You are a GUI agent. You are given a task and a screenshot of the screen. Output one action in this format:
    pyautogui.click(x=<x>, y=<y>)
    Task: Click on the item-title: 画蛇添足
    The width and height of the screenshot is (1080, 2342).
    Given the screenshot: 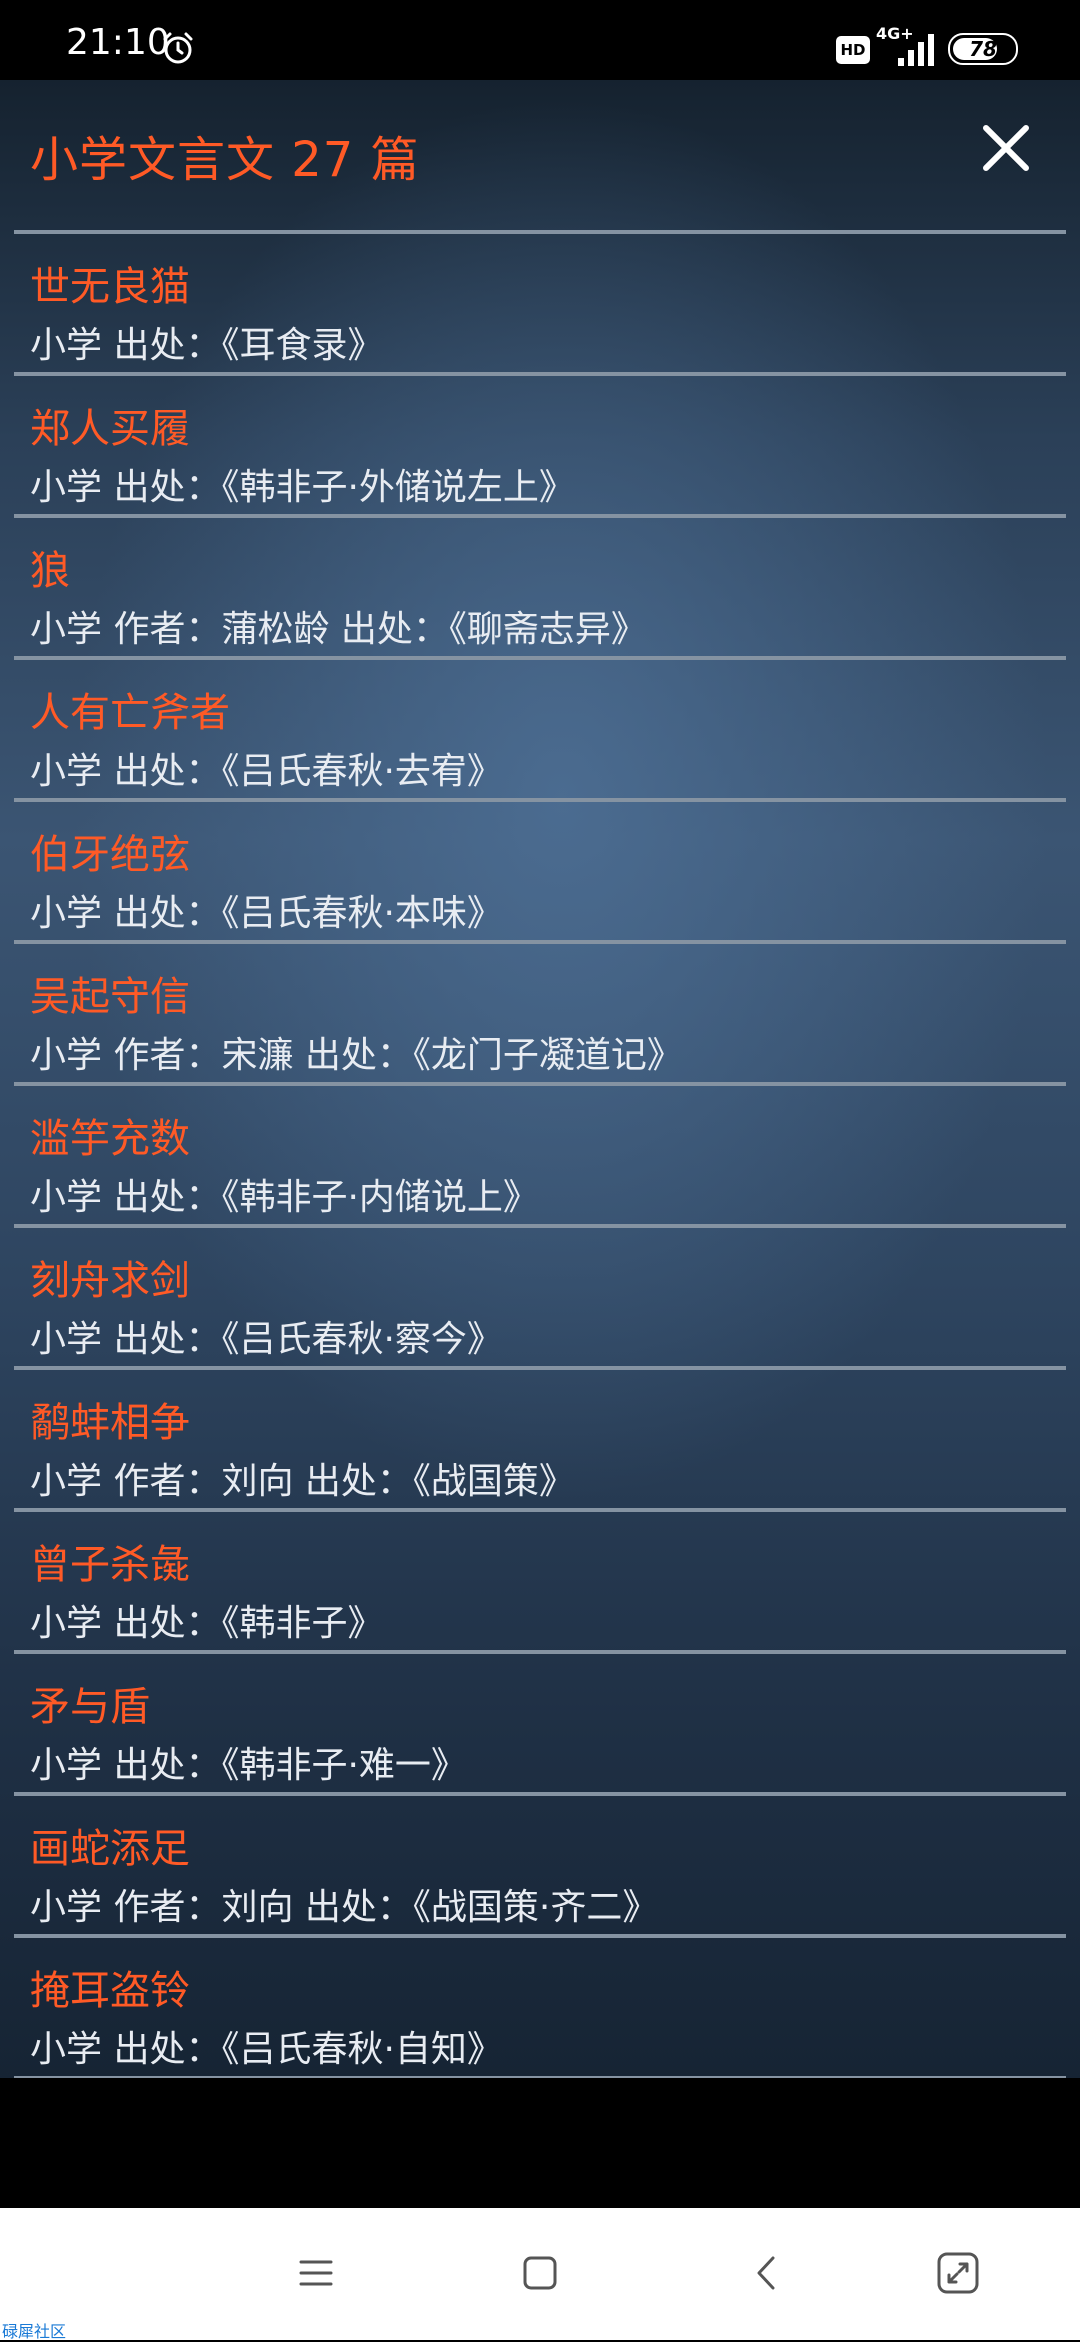 What is the action you would take?
    pyautogui.click(x=110, y=1849)
    